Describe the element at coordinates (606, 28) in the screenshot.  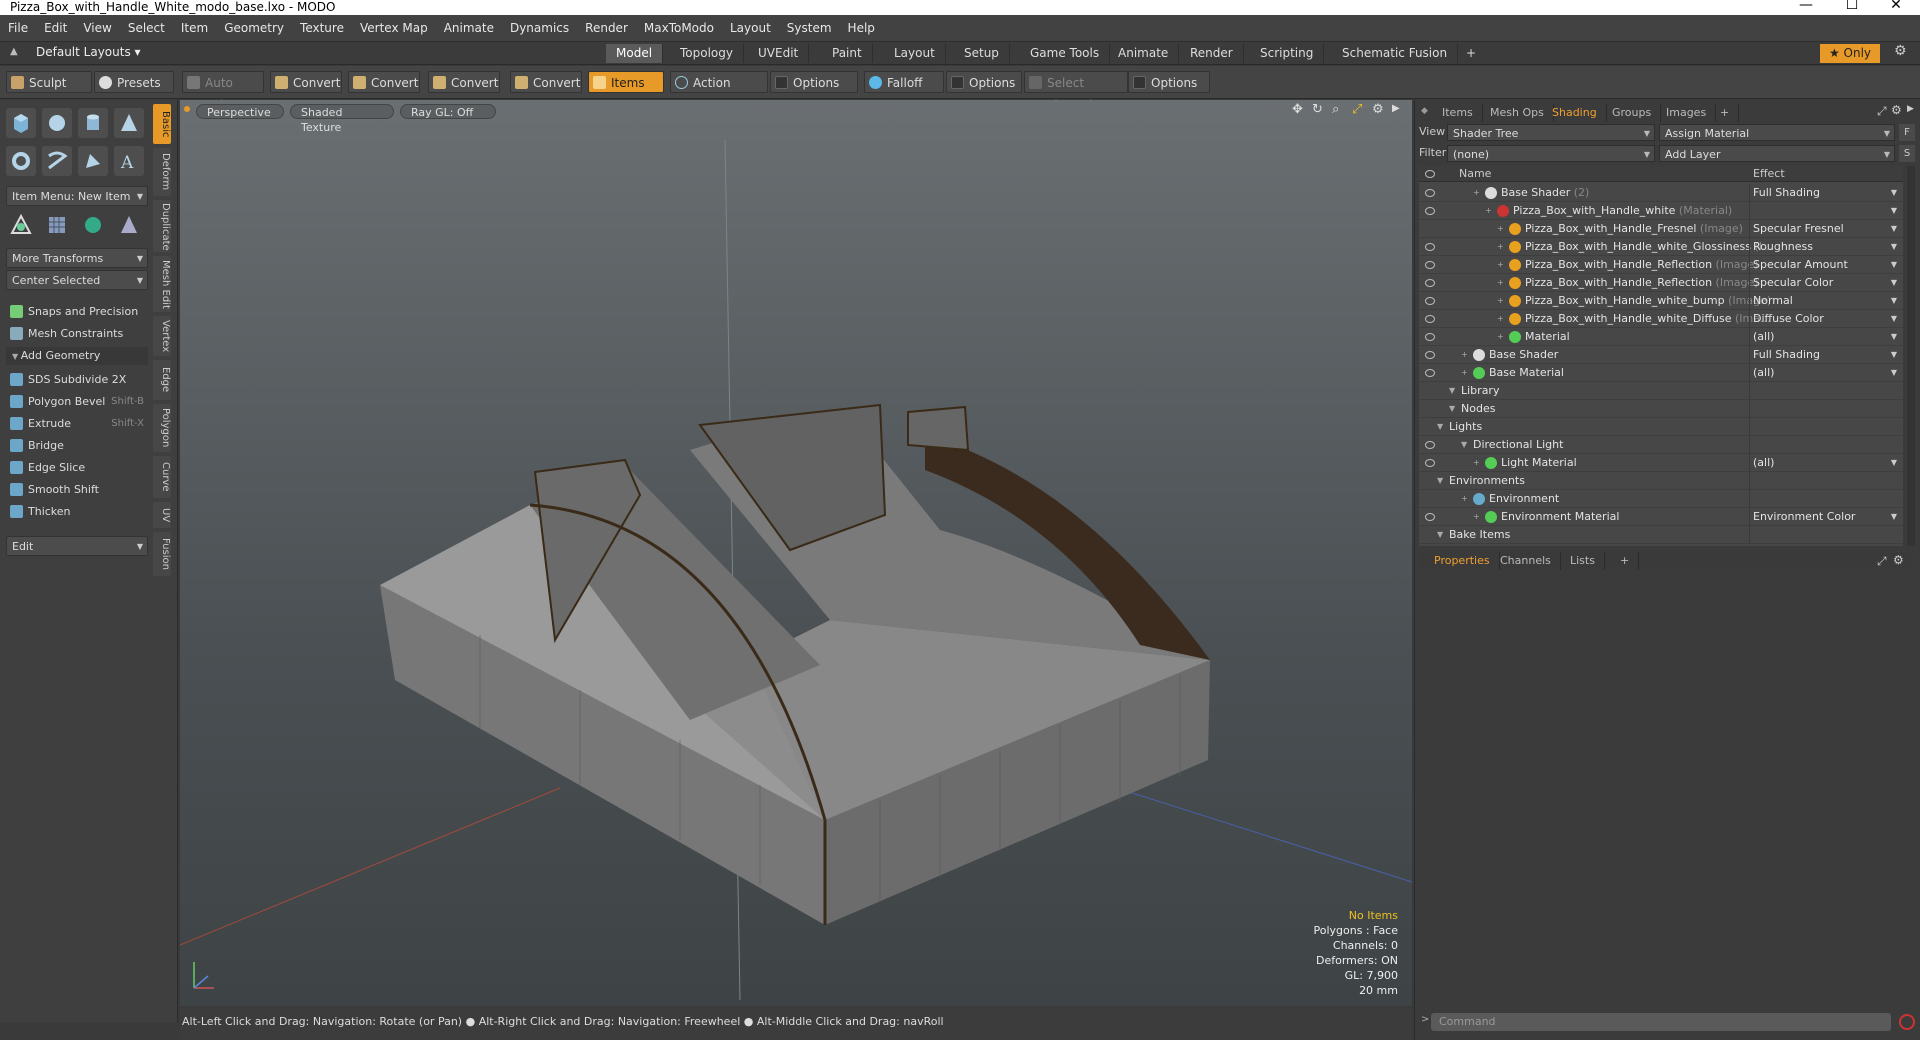
I see `menu-render: Render` at that location.